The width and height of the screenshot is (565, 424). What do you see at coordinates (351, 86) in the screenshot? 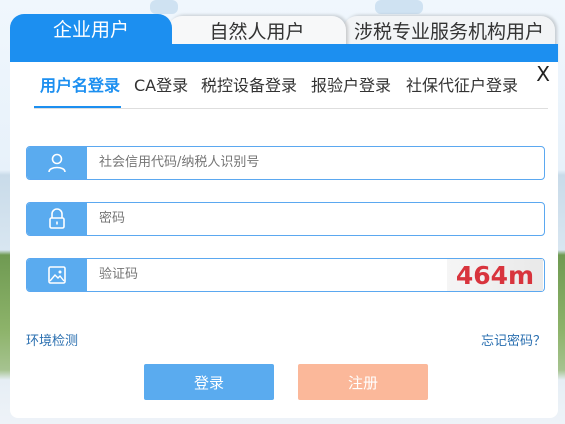
I see `tab-inspection-login: 报验户登录` at bounding box center [351, 86].